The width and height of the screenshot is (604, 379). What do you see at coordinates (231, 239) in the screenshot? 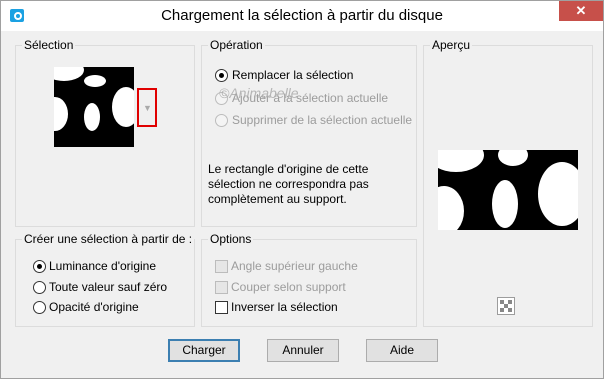
I see `options-group-label: Options` at bounding box center [231, 239].